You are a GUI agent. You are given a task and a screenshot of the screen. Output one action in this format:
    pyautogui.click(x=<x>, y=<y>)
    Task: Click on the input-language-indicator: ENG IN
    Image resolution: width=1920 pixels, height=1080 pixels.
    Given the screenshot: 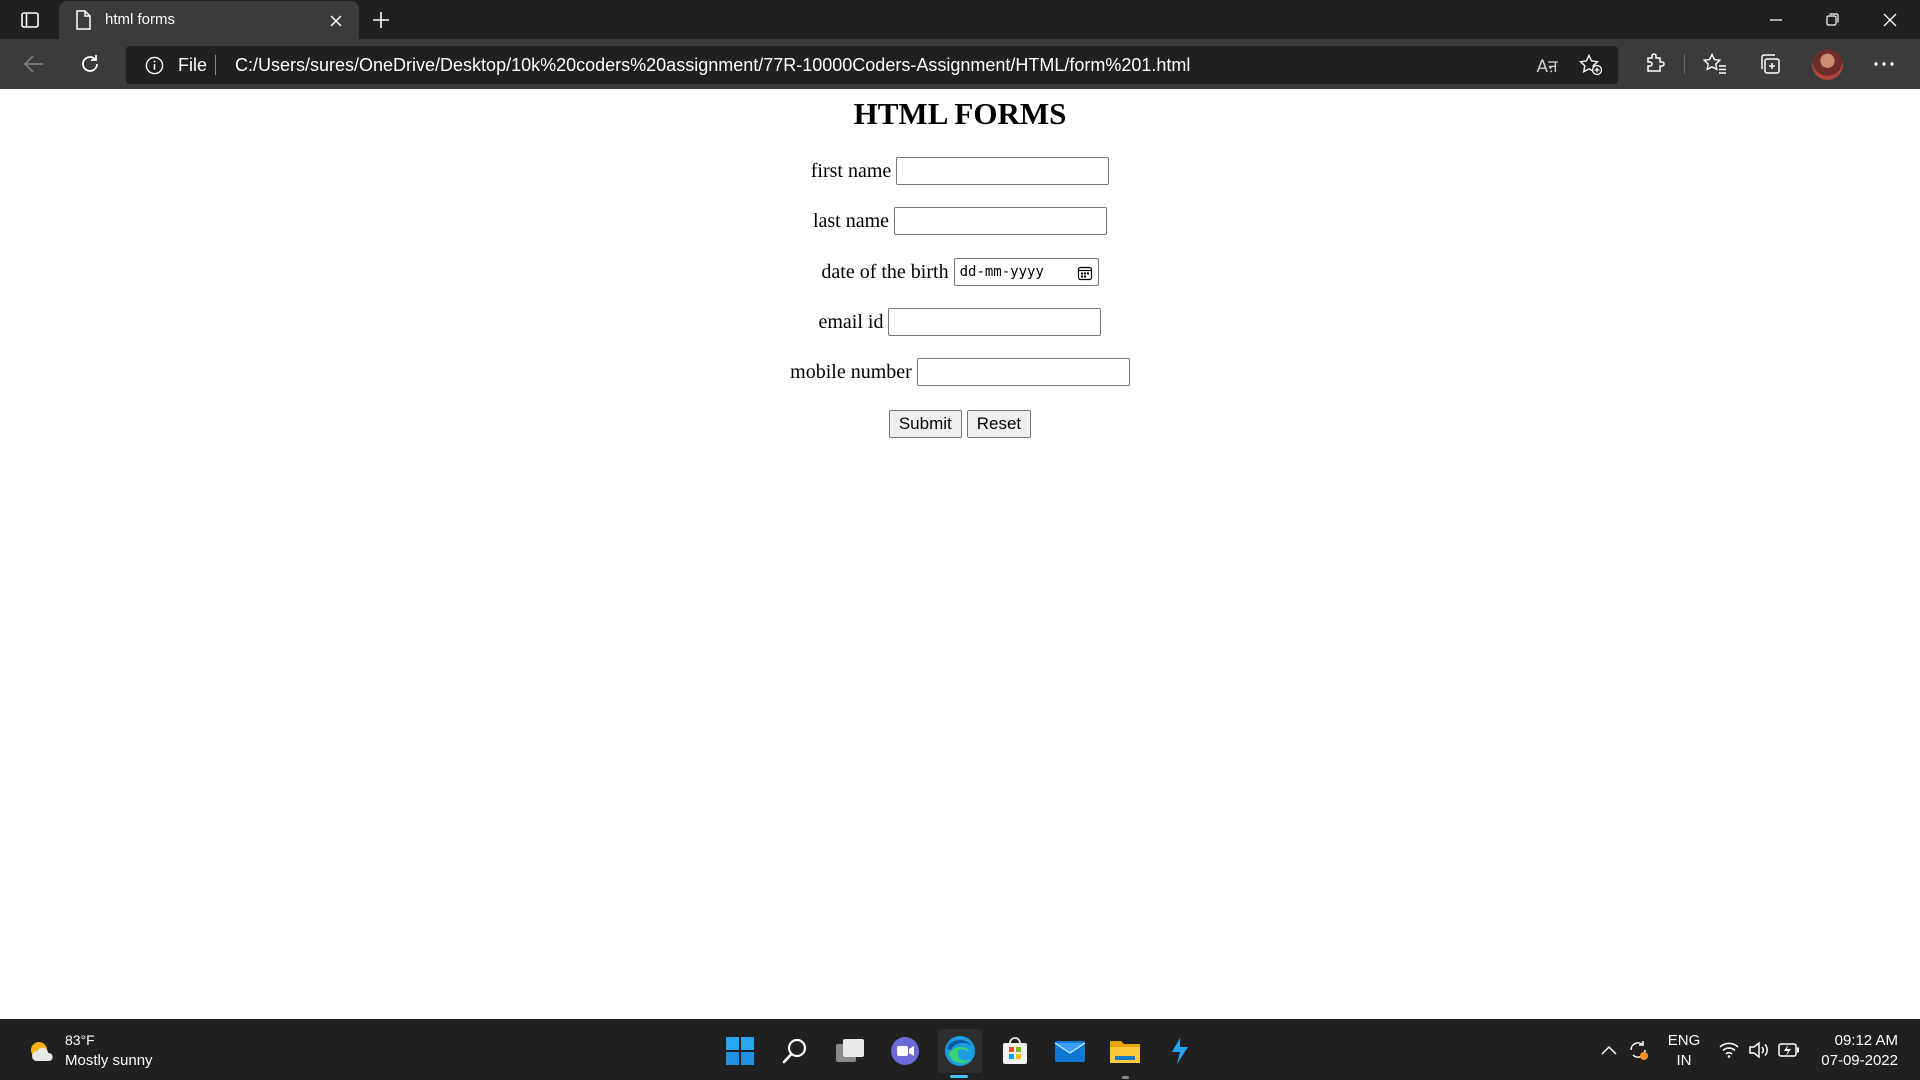 What is the action you would take?
    pyautogui.click(x=1684, y=1051)
    